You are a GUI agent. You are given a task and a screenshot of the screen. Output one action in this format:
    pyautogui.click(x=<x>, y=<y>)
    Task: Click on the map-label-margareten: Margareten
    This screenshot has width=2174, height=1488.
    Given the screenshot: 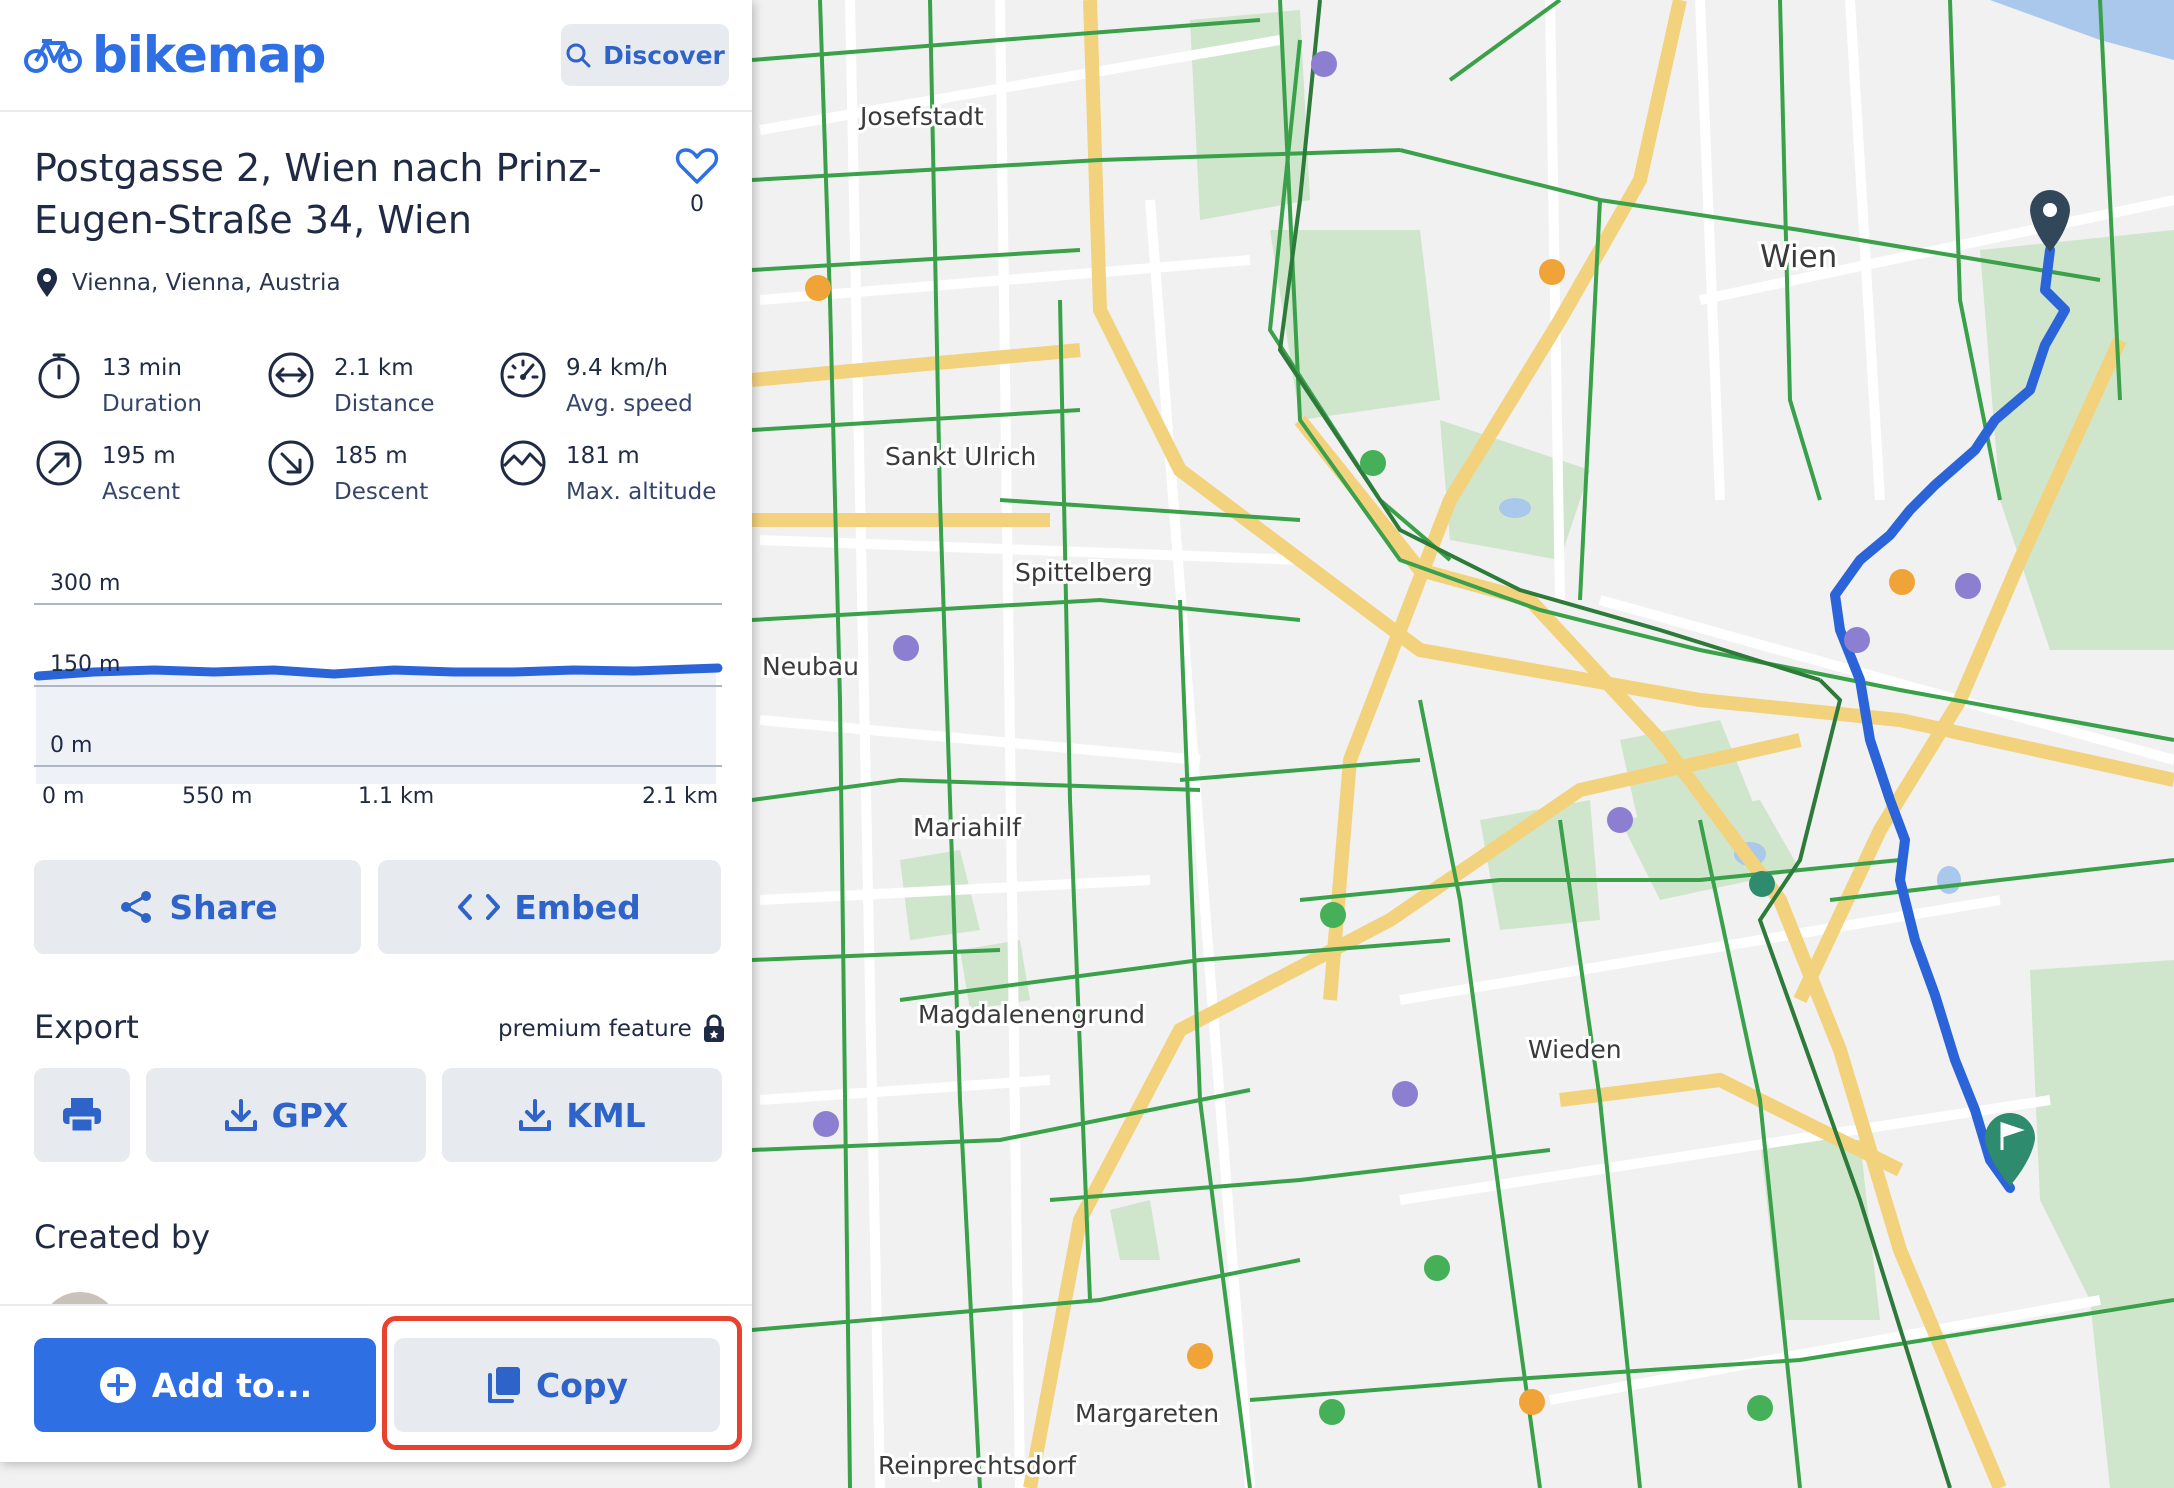 What is the action you would take?
    pyautogui.click(x=1147, y=1413)
    